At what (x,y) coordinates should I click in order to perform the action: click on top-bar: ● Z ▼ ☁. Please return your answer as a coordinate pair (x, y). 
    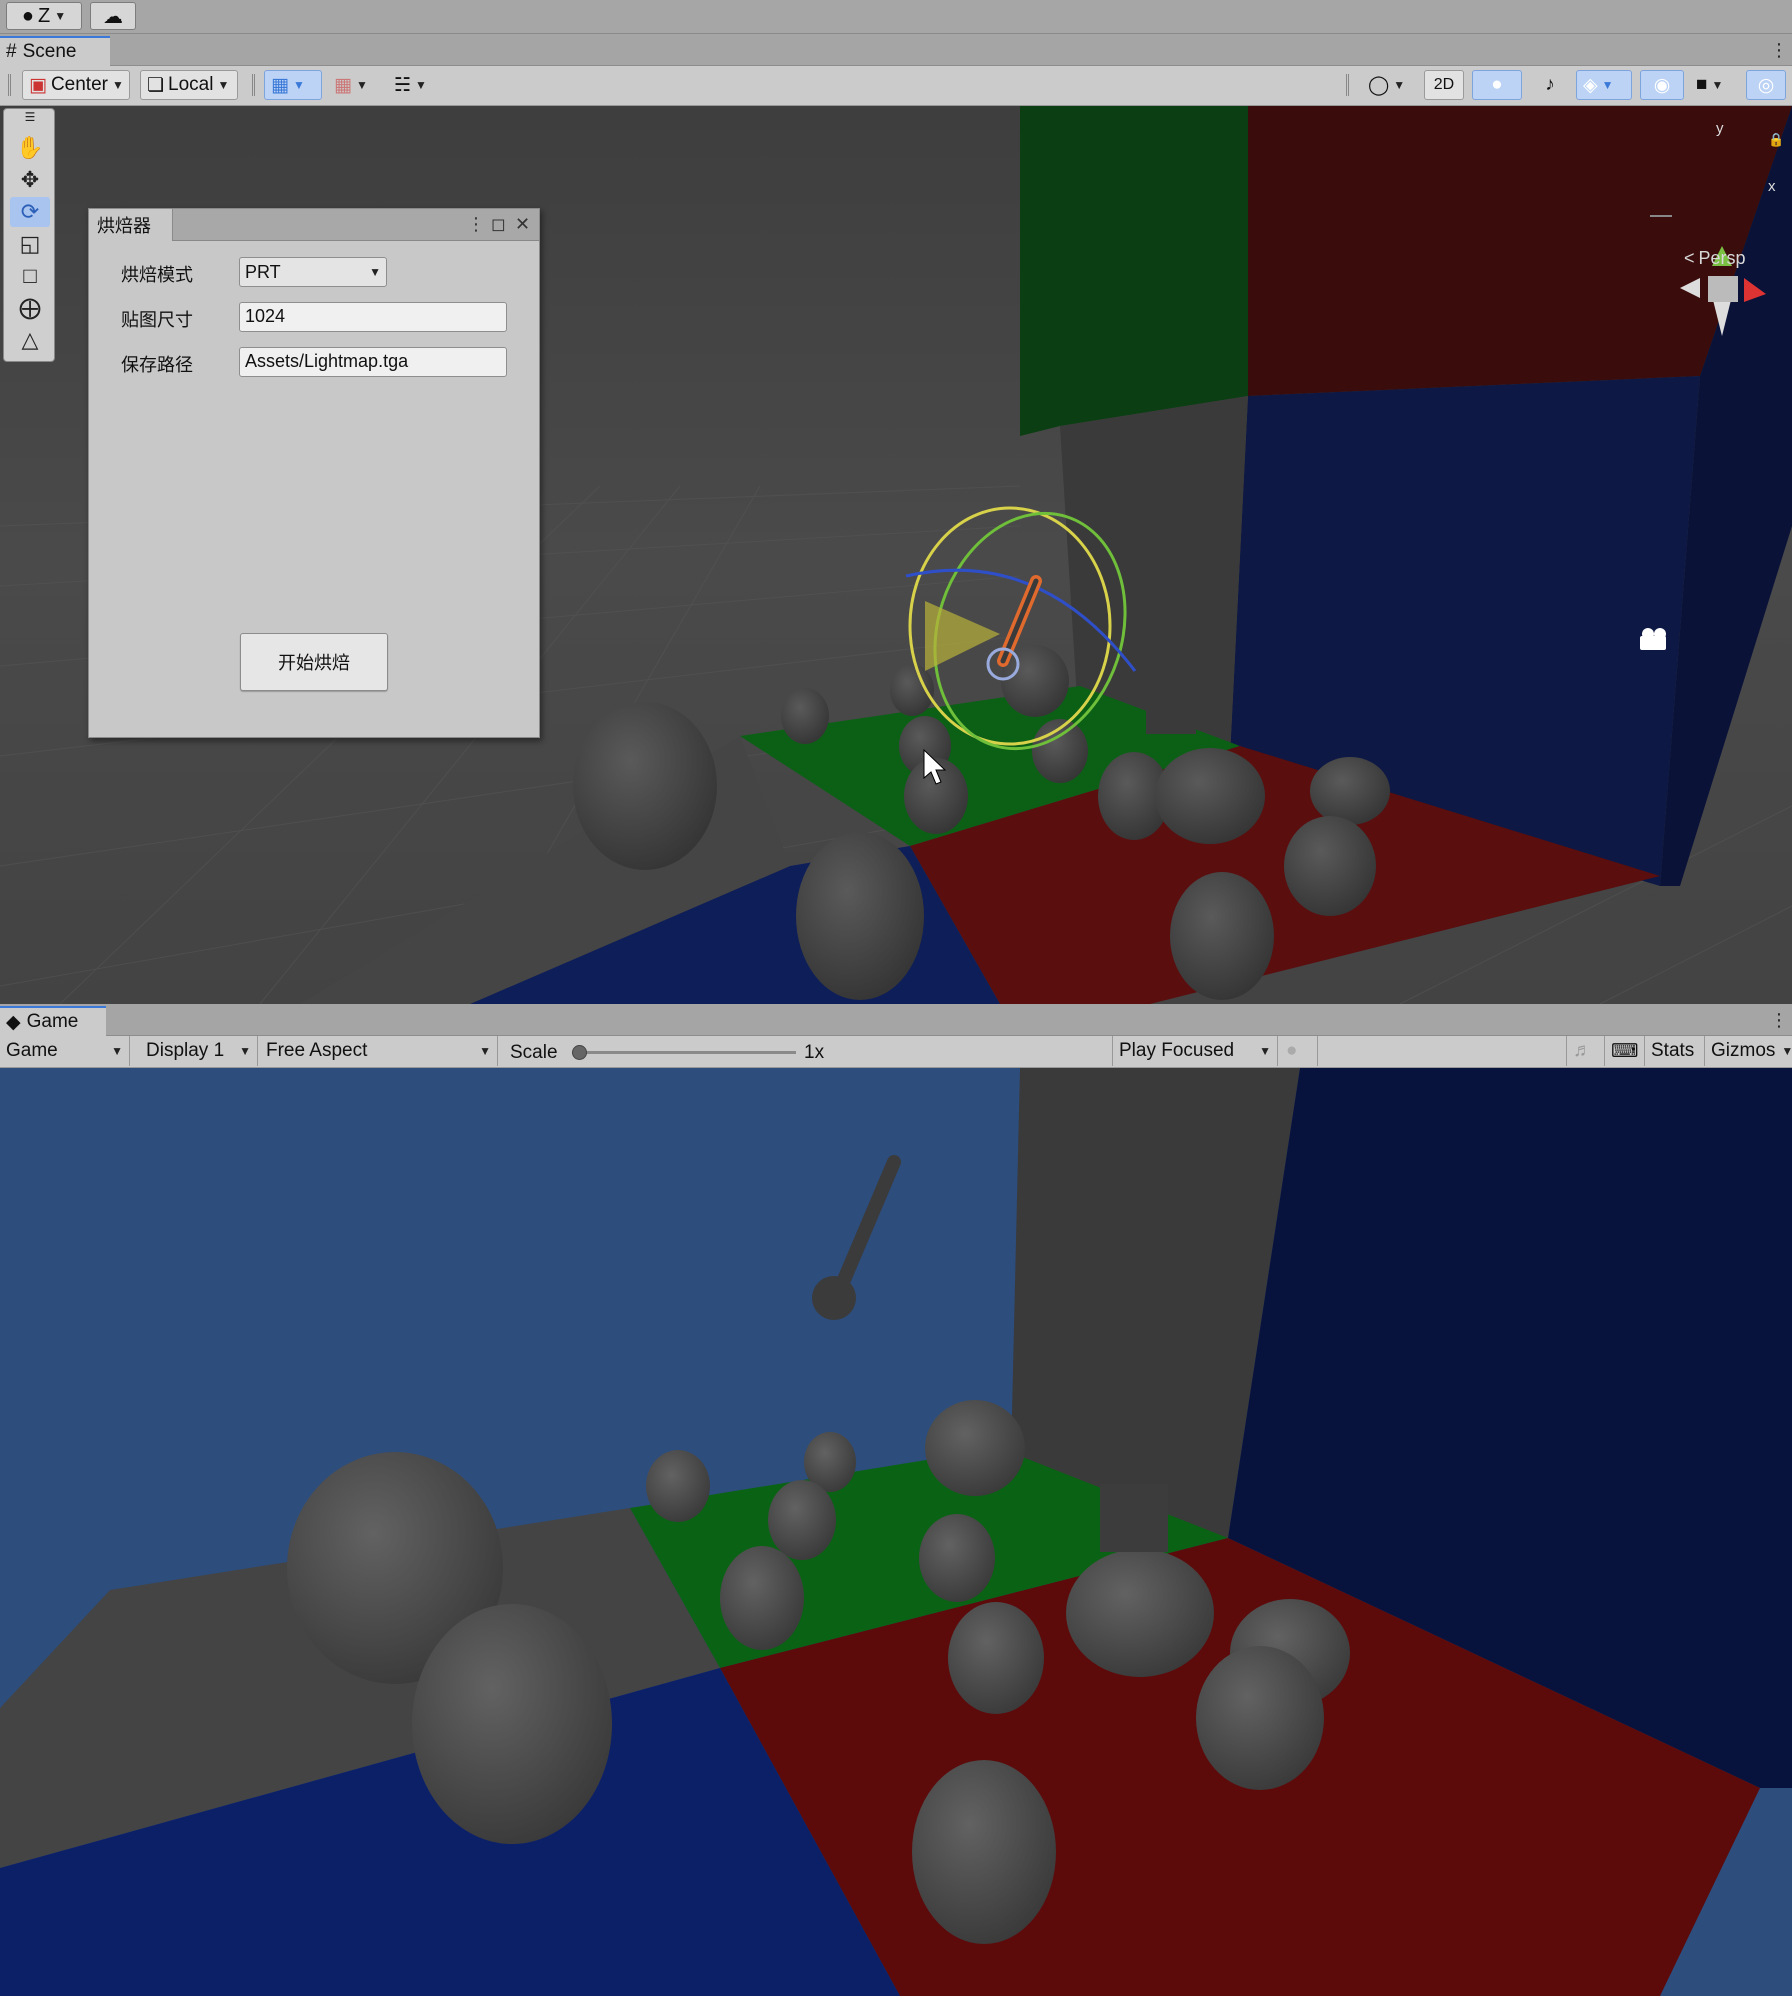
    Looking at the image, I should click on (896, 17).